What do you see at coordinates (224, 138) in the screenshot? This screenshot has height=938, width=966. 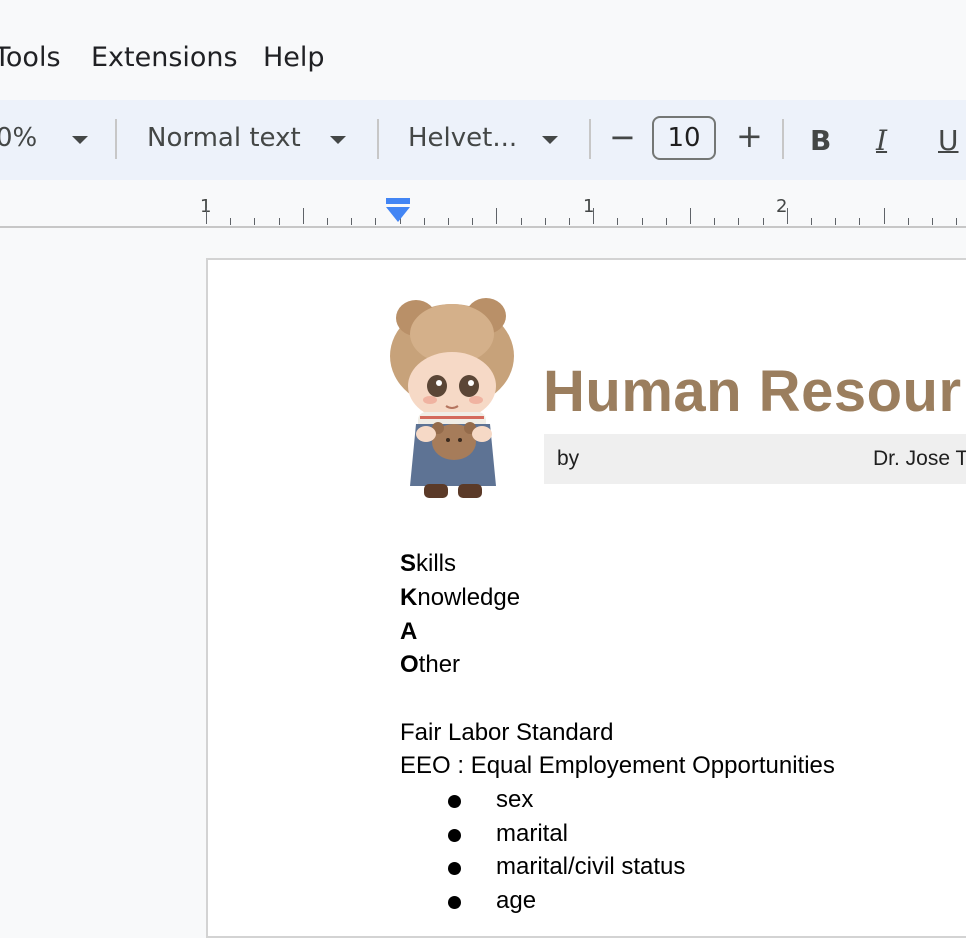 I see `paragraph-style-select: Normal text` at bounding box center [224, 138].